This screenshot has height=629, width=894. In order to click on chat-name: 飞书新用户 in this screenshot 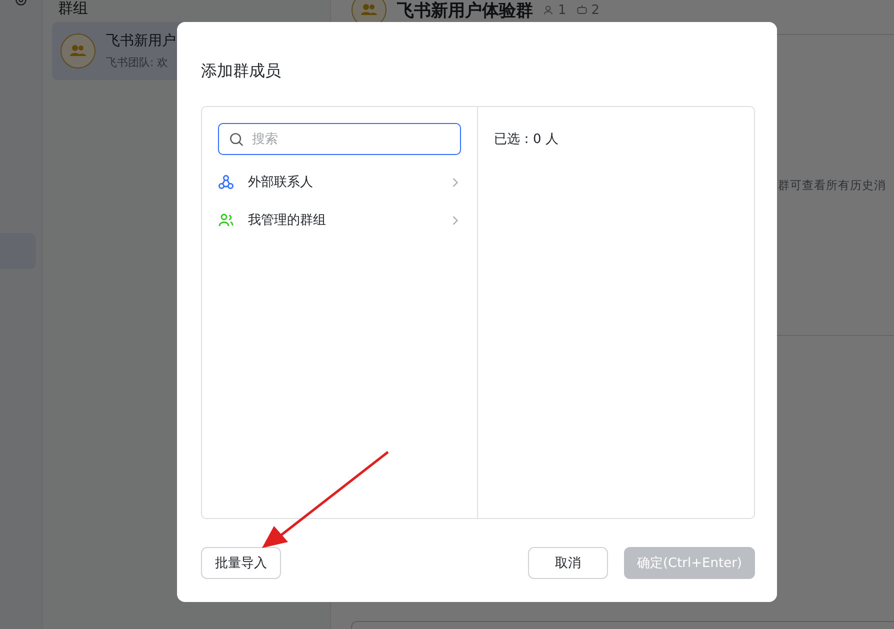, I will do `click(141, 41)`.